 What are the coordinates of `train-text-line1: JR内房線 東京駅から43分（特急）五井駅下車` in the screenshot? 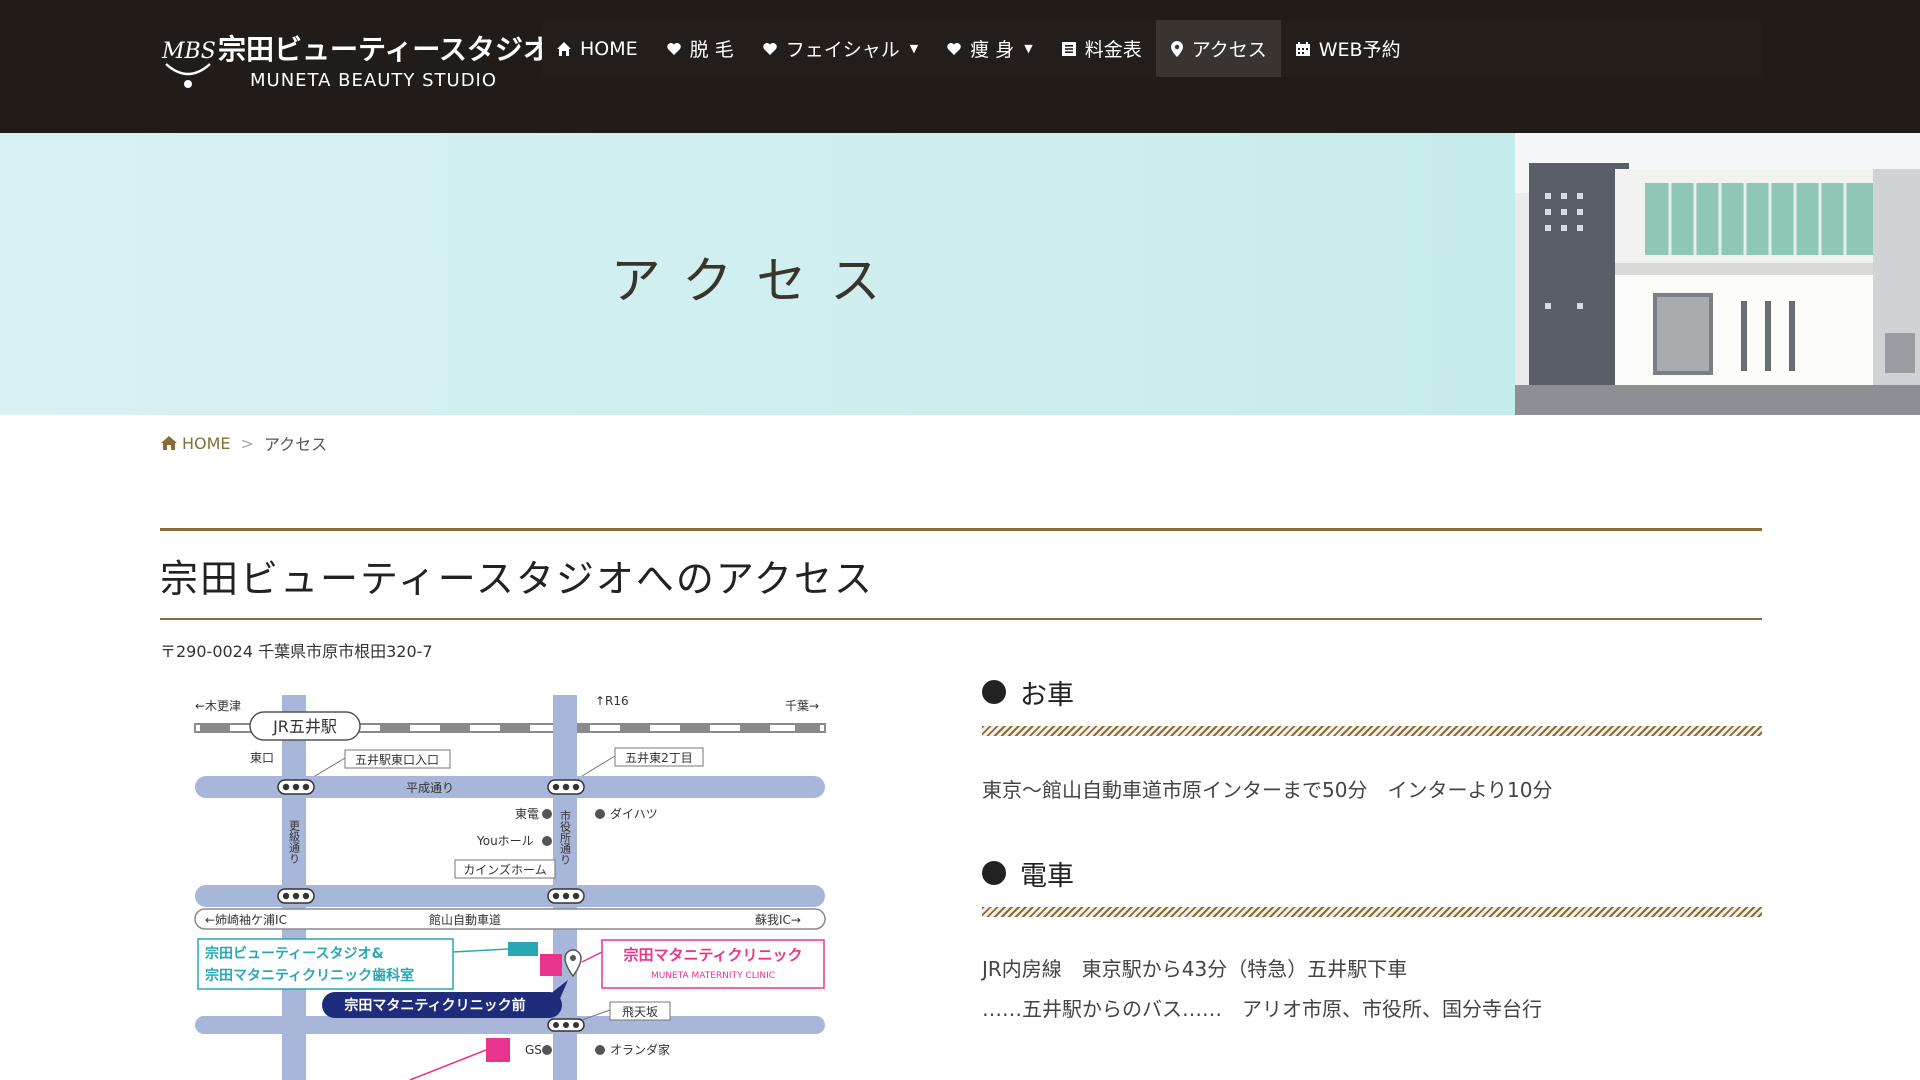 It's located at (1195, 969).